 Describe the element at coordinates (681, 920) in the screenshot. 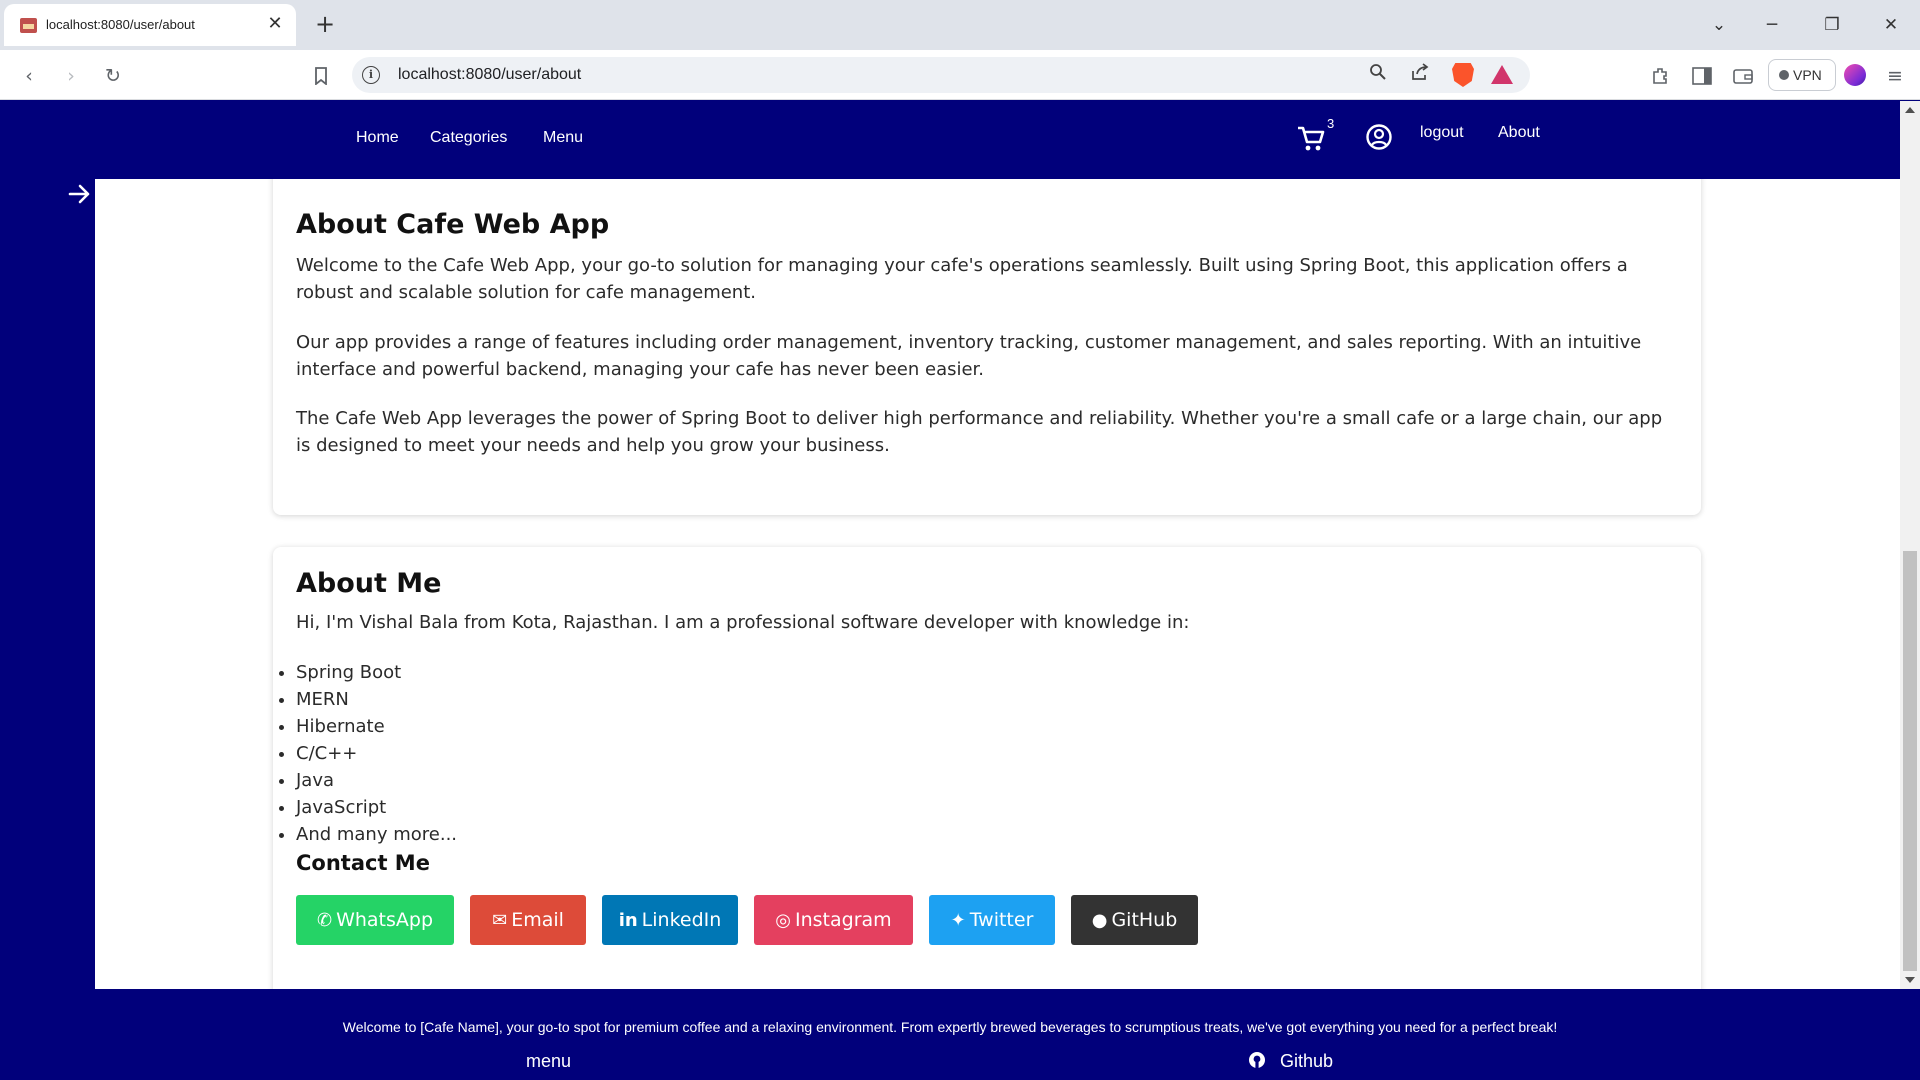

I see `linkedin-label: LinkedIn` at that location.